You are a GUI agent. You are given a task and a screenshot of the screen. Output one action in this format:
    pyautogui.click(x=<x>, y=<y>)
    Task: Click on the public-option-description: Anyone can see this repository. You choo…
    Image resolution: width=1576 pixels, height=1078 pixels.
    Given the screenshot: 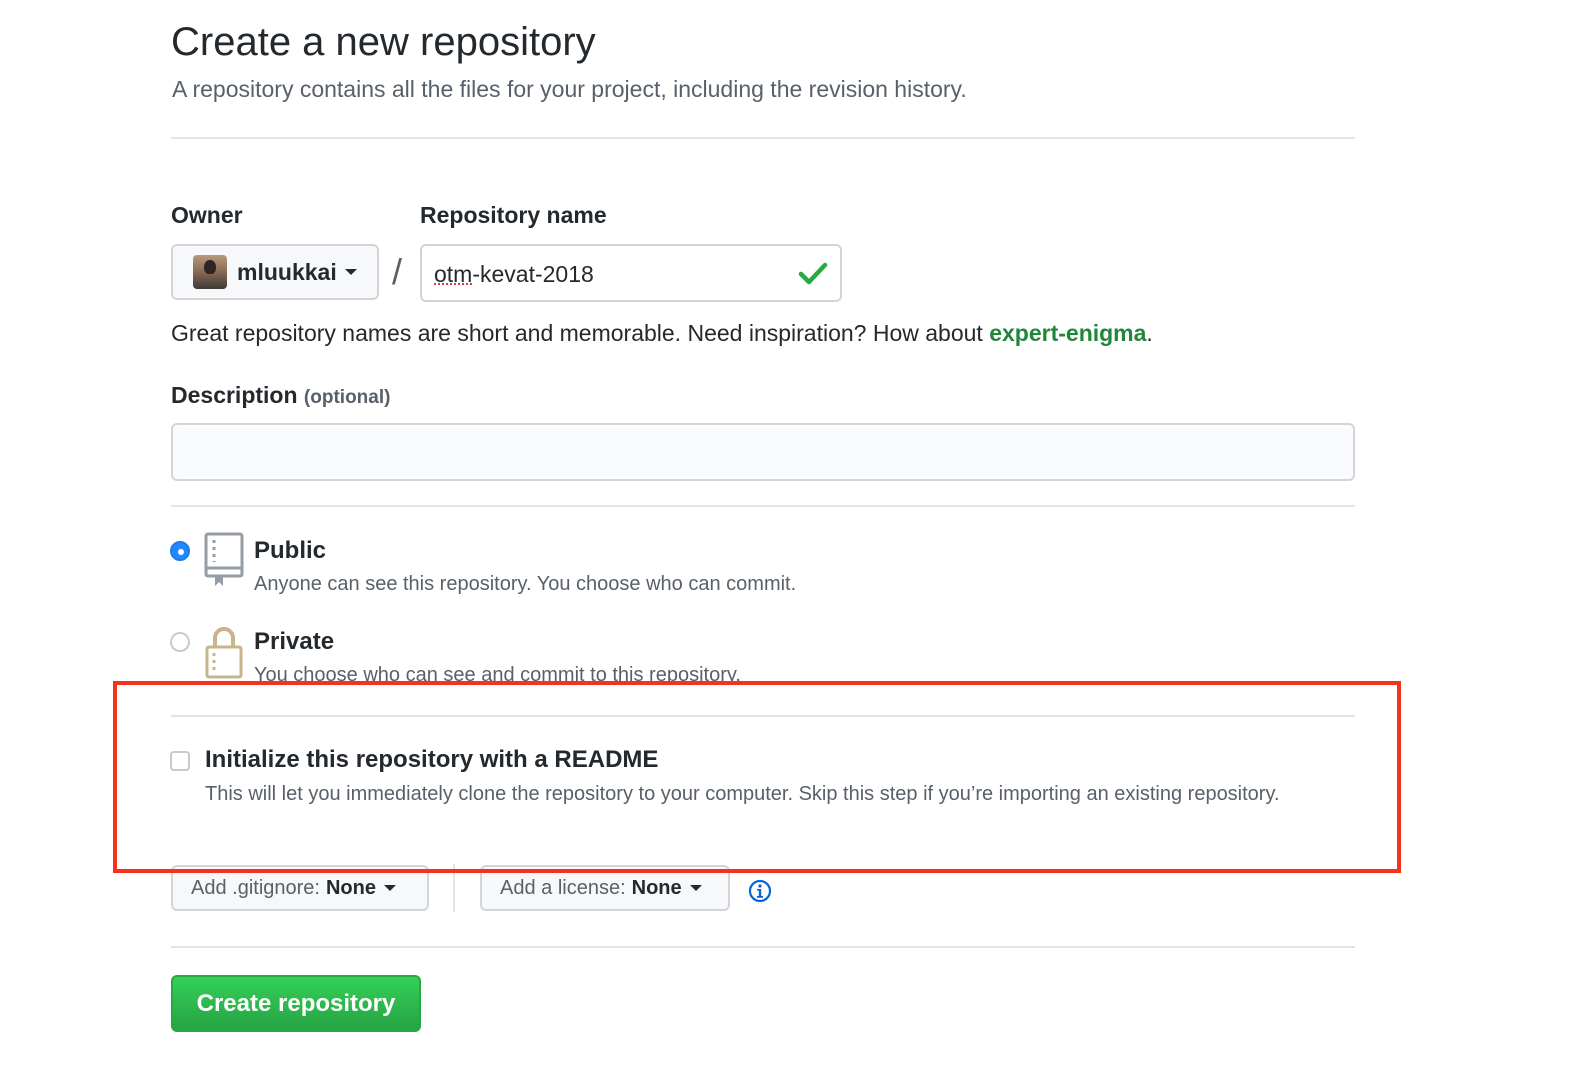 What is the action you would take?
    pyautogui.click(x=525, y=584)
    